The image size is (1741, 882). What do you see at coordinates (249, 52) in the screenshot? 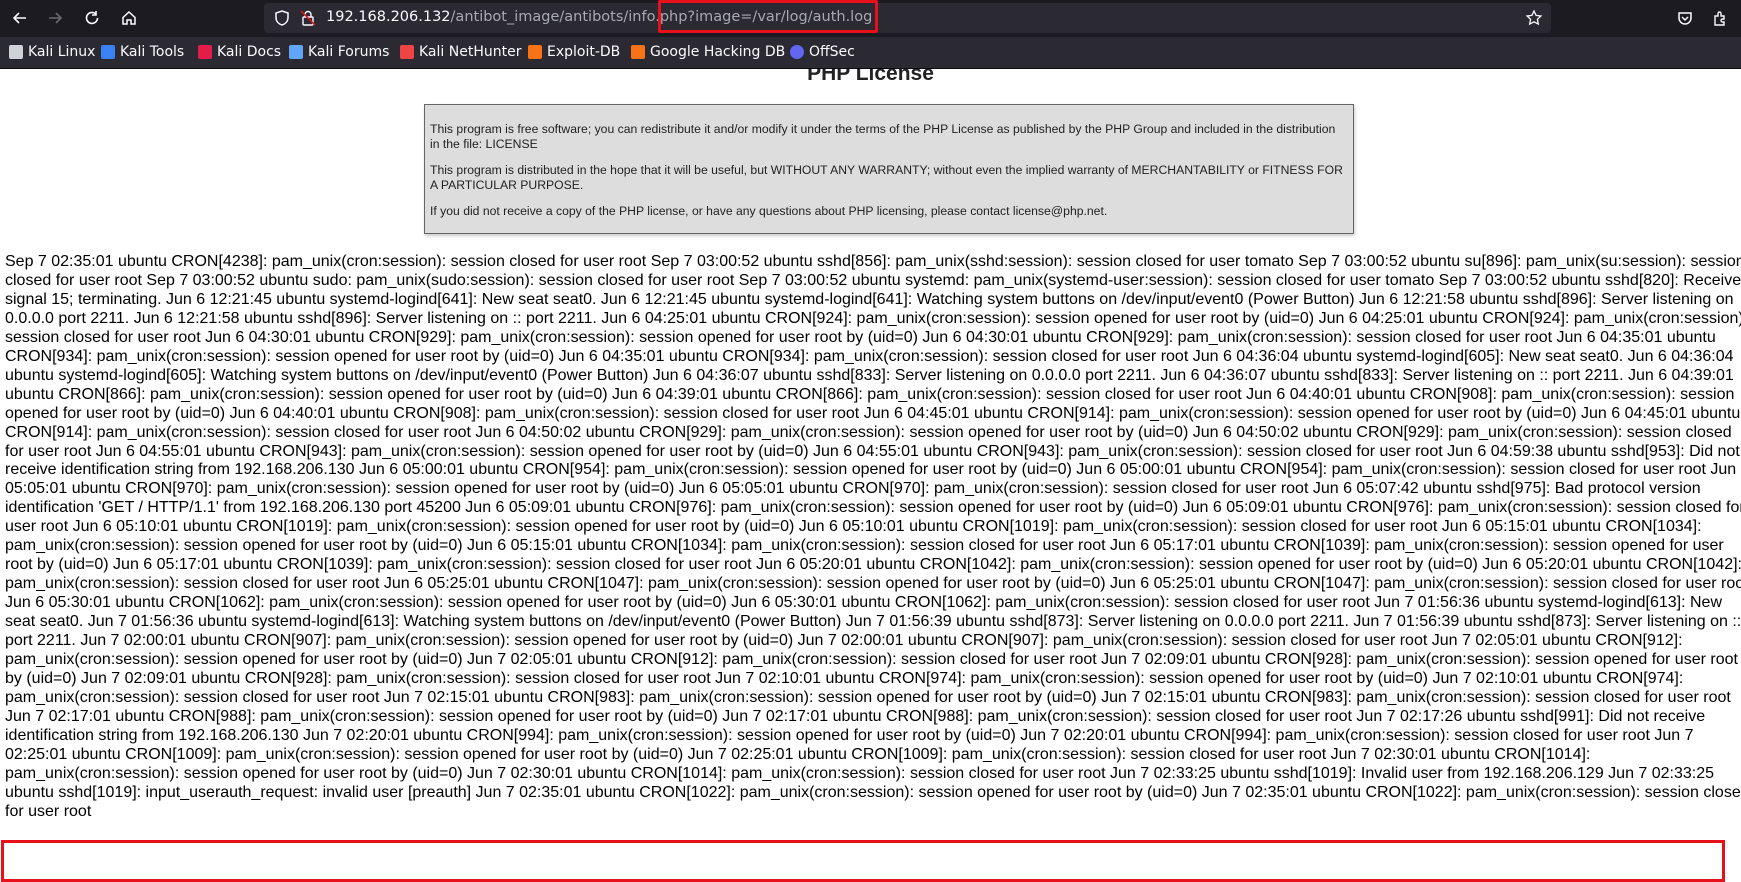
I see `bookmark-label: Kali Docs` at bounding box center [249, 52].